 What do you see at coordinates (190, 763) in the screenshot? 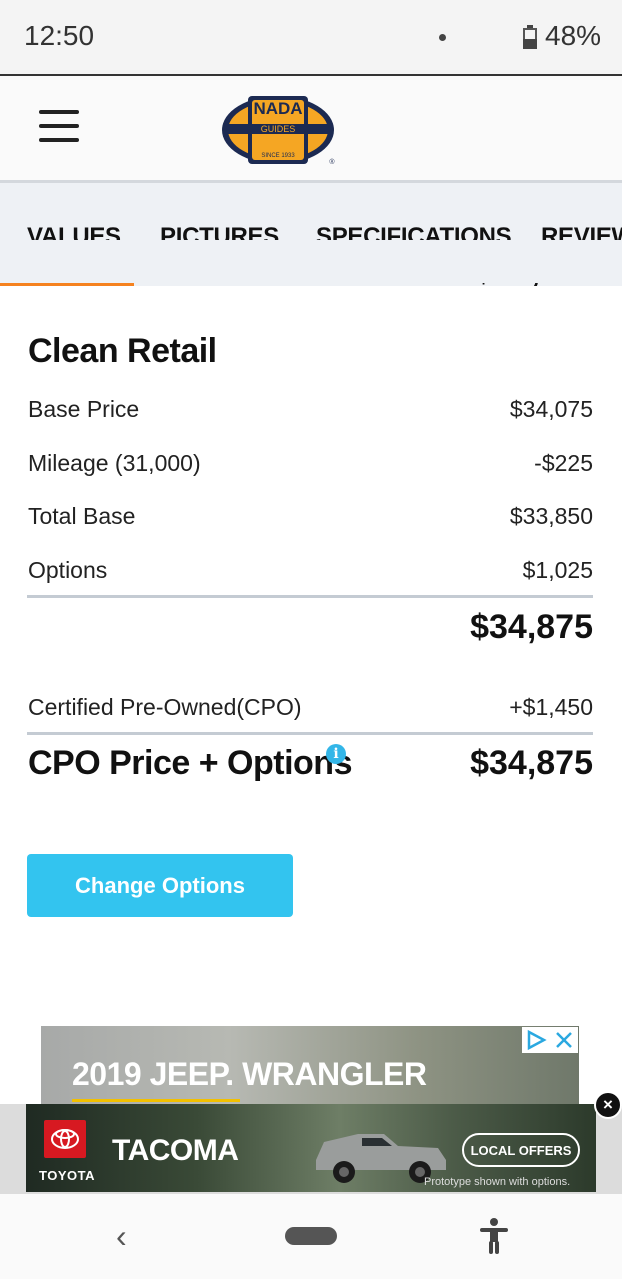
I see `cpo-total-label: CPO Price + Options` at bounding box center [190, 763].